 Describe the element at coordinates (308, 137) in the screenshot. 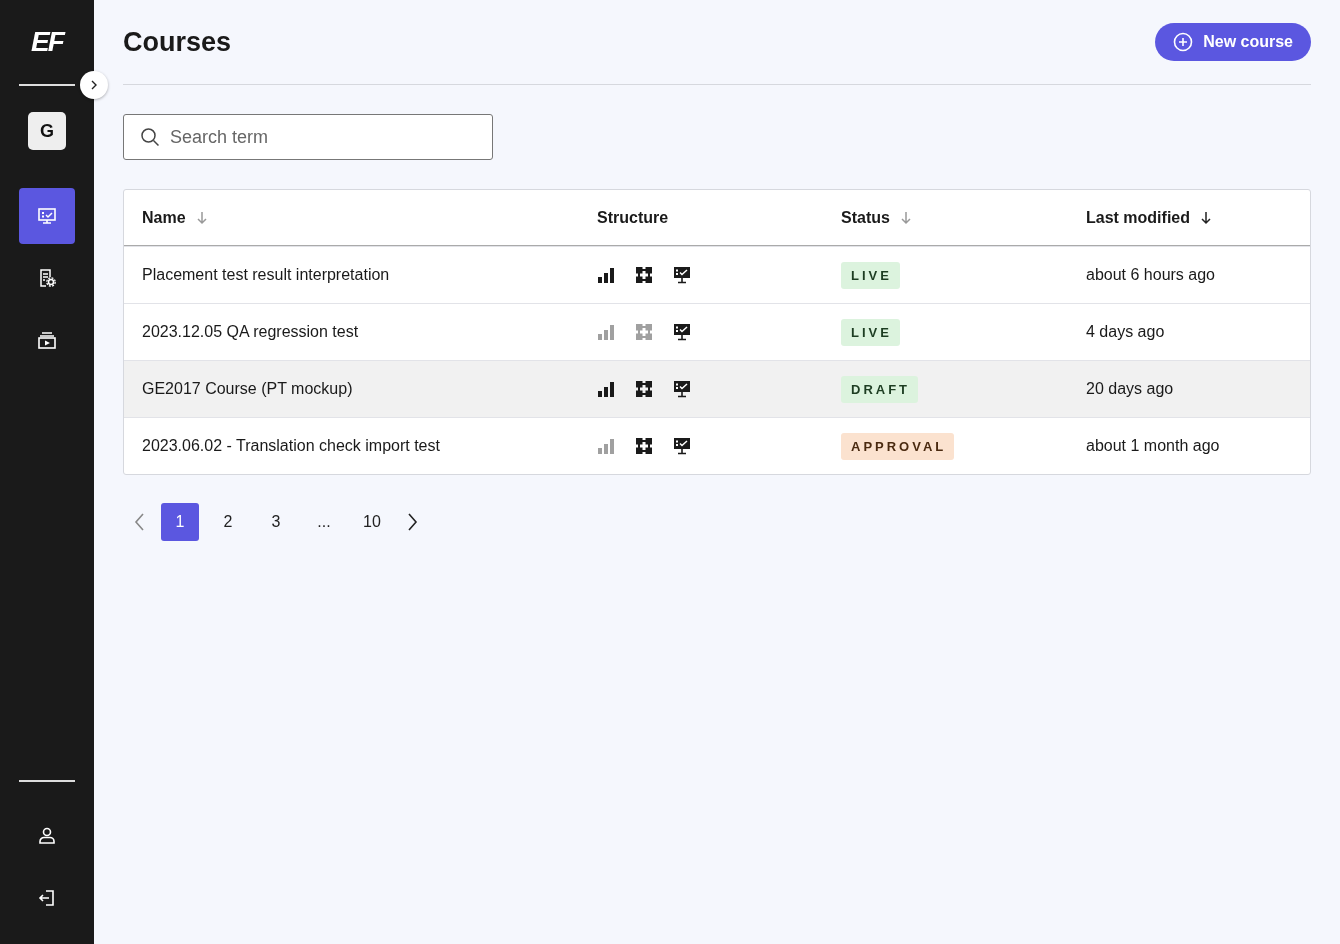

I see `search-field: Search term` at that location.